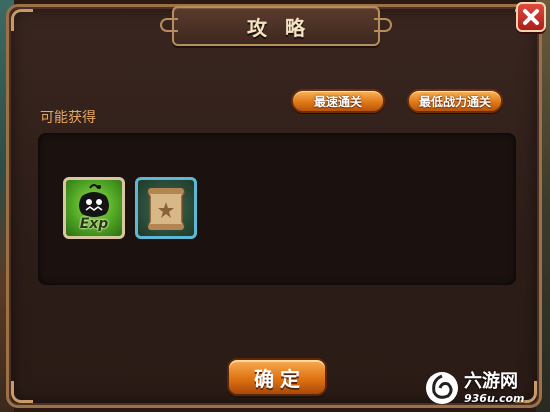  What do you see at coordinates (285, 27) in the screenshot?
I see `dialog-title: 攻略` at bounding box center [285, 27].